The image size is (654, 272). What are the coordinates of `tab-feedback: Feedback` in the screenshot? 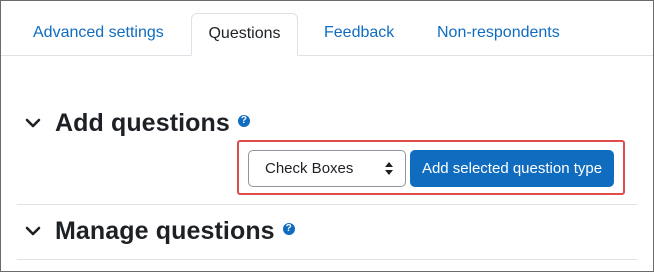 It's located at (359, 33).